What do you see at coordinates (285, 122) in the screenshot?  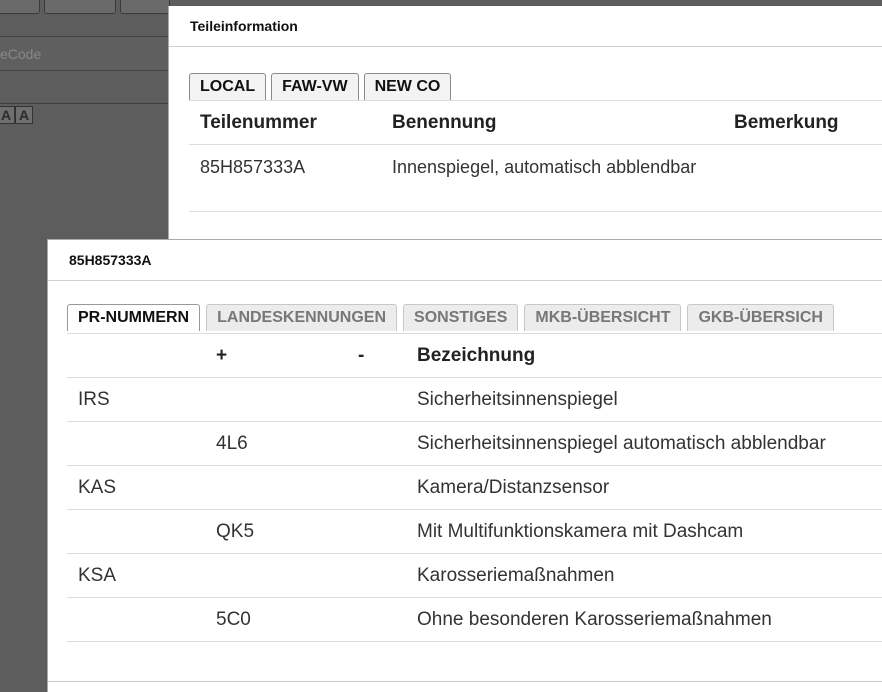 I see `column-header-teilenummer: Teilenummer` at bounding box center [285, 122].